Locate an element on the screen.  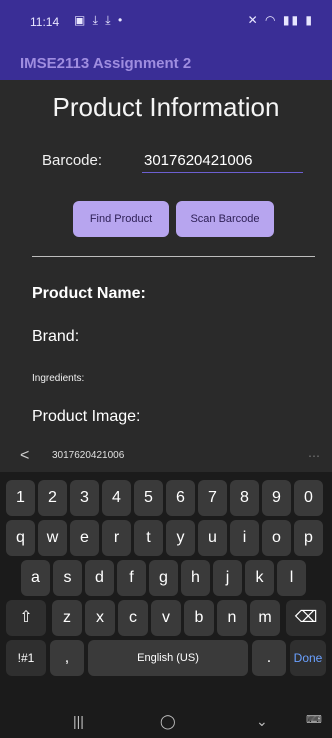
letter-k-key: k is located at coordinates (259, 578).